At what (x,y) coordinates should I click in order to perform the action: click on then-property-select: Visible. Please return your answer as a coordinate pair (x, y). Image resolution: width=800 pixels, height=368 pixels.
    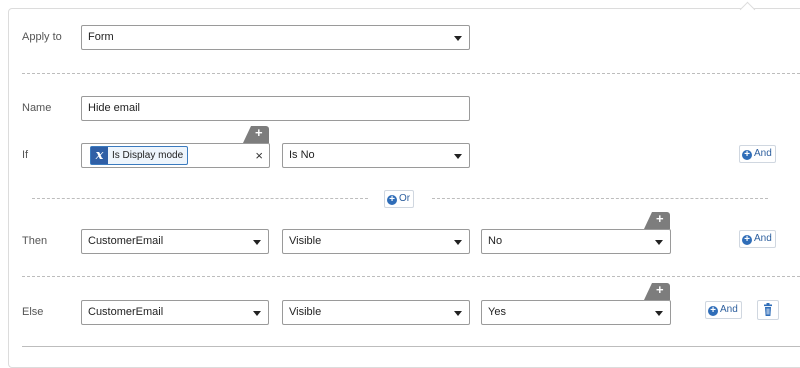
    Looking at the image, I should click on (376, 241).